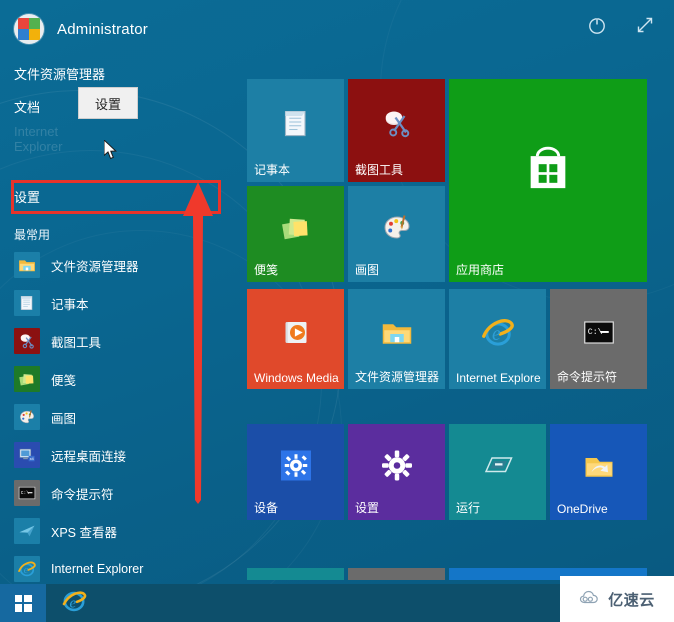 The width and height of the screenshot is (674, 622). What do you see at coordinates (27, 107) in the screenshot?
I see `recent-item-label: 文档` at bounding box center [27, 107].